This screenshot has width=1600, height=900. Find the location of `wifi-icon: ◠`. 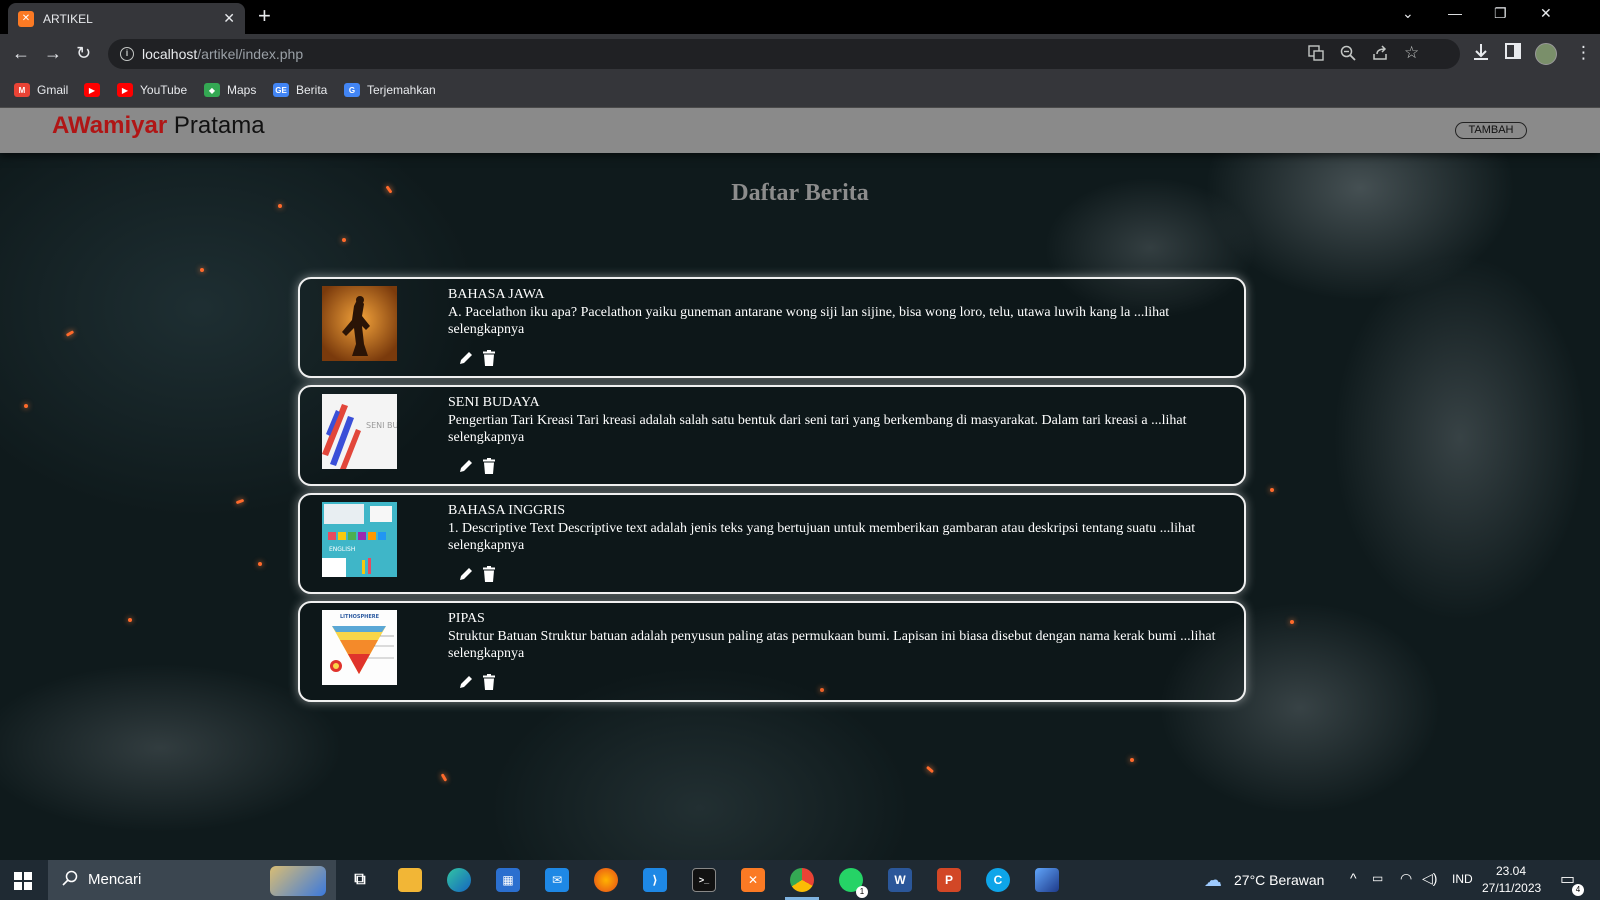

wifi-icon: ◠ is located at coordinates (1406, 878).